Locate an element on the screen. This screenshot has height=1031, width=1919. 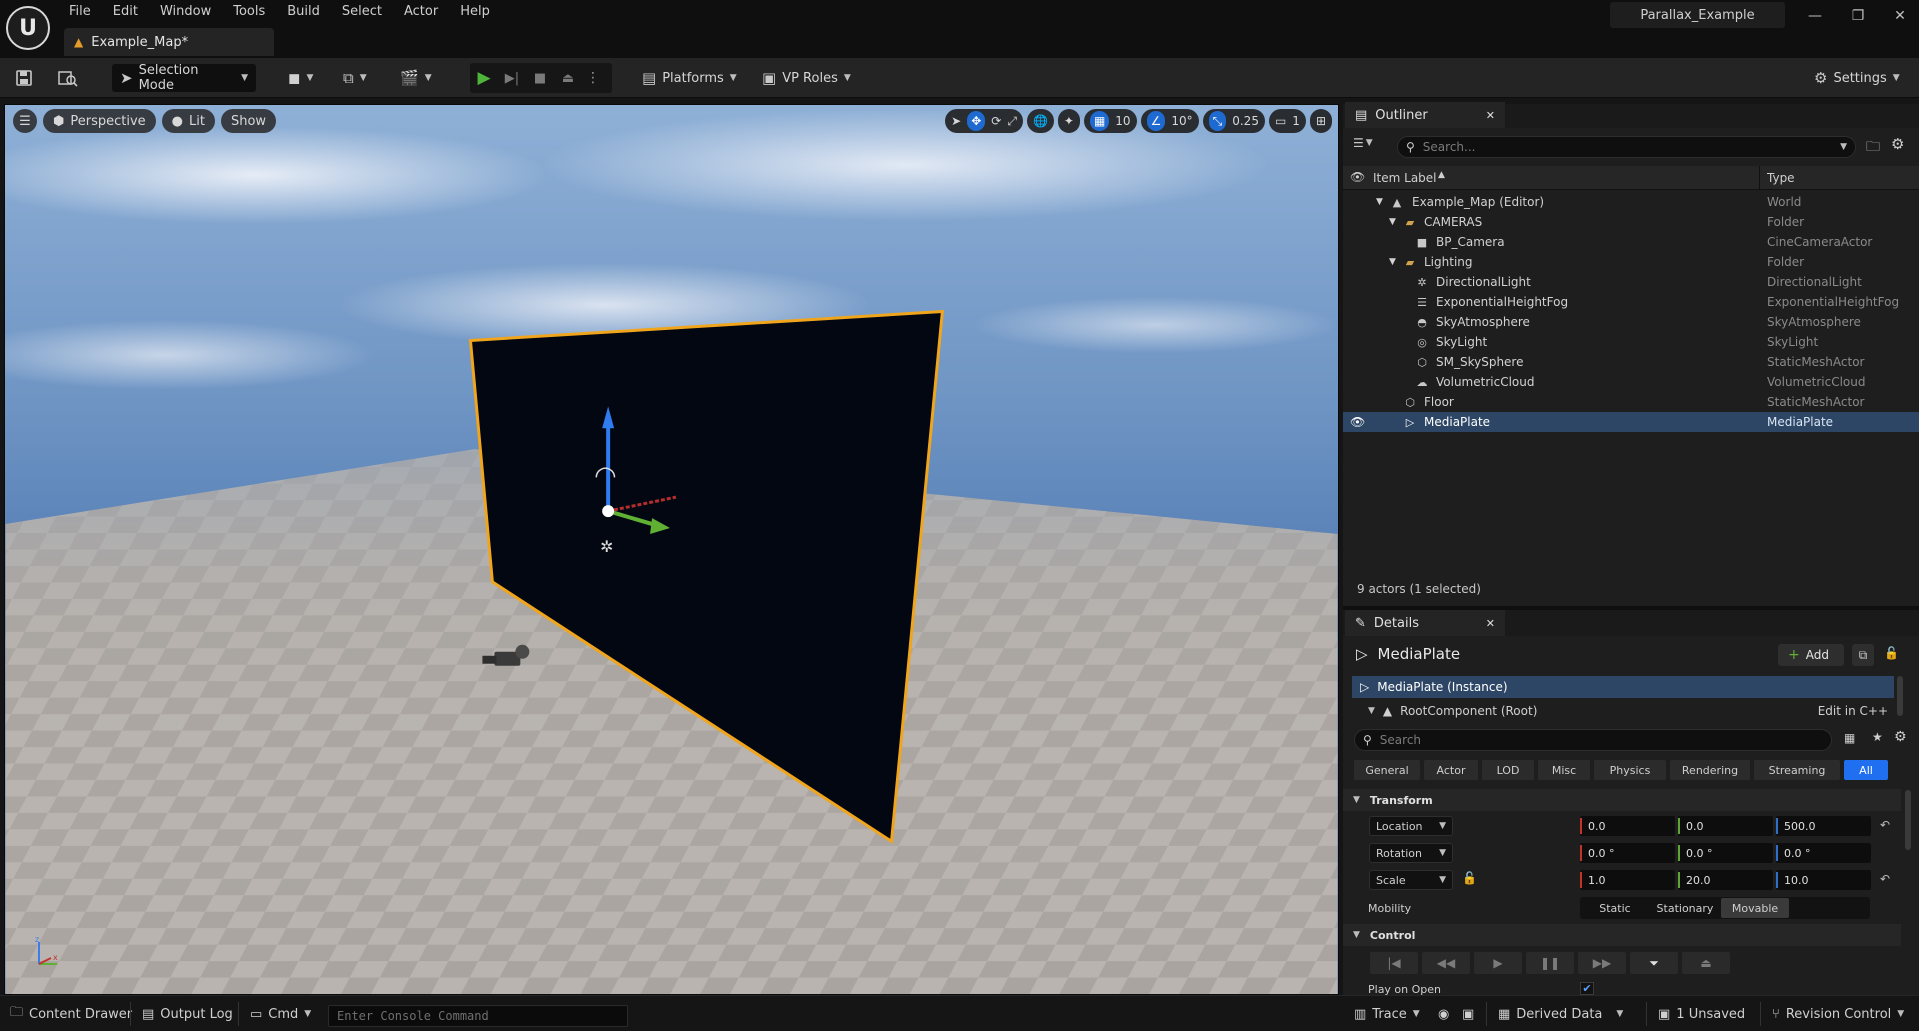
menu-actor: Actor is located at coordinates (421, 12).